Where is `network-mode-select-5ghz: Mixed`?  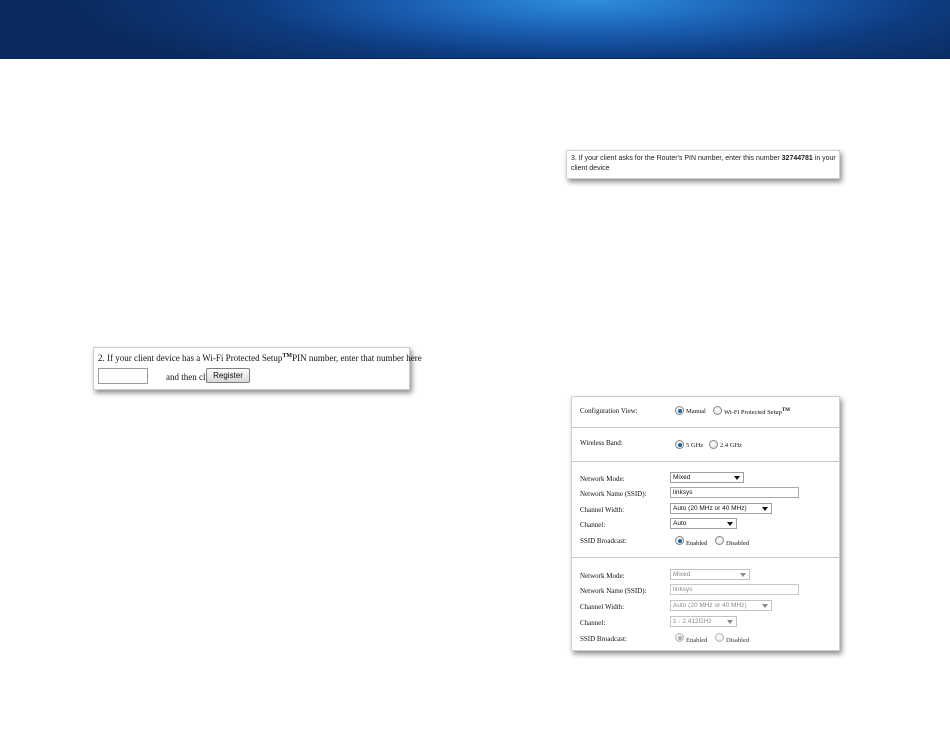 network-mode-select-5ghz: Mixed is located at coordinates (707, 477).